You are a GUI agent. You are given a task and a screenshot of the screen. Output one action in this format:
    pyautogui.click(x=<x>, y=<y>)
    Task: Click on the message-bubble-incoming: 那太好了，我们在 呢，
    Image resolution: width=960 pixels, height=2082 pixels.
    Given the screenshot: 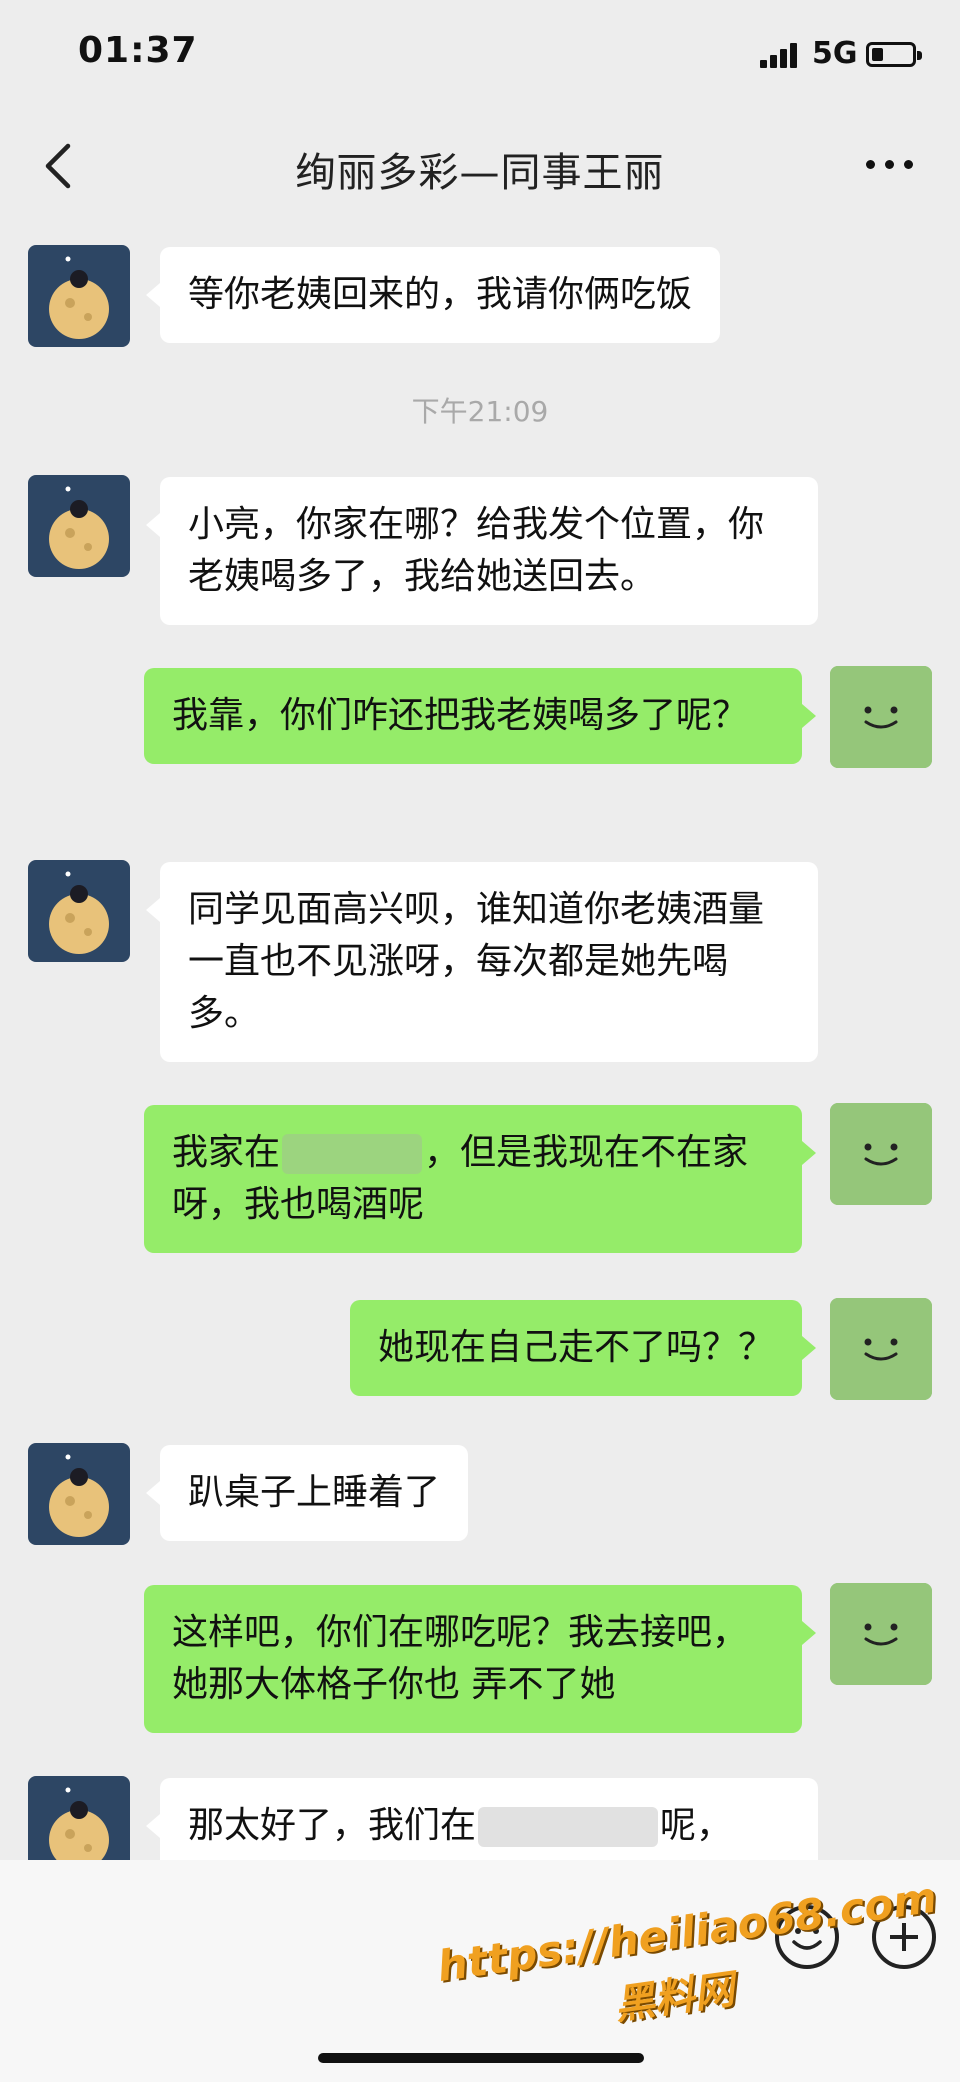 What is the action you would take?
    pyautogui.click(x=482, y=1819)
    